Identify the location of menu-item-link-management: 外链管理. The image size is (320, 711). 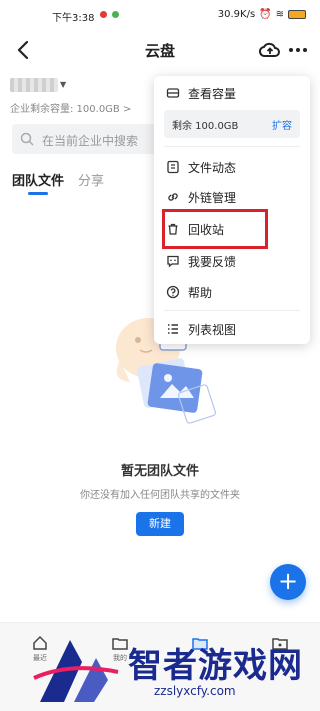
(232, 197).